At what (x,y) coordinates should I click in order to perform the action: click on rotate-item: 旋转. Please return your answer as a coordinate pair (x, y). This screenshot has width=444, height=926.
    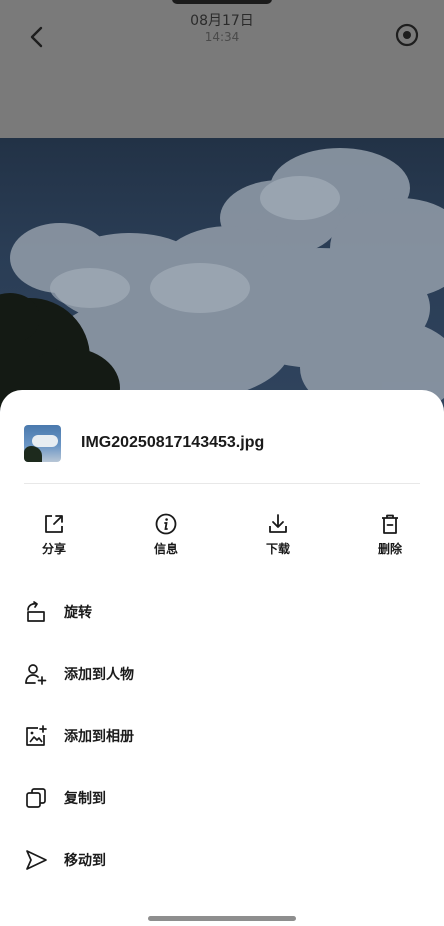
    Looking at the image, I should click on (222, 612).